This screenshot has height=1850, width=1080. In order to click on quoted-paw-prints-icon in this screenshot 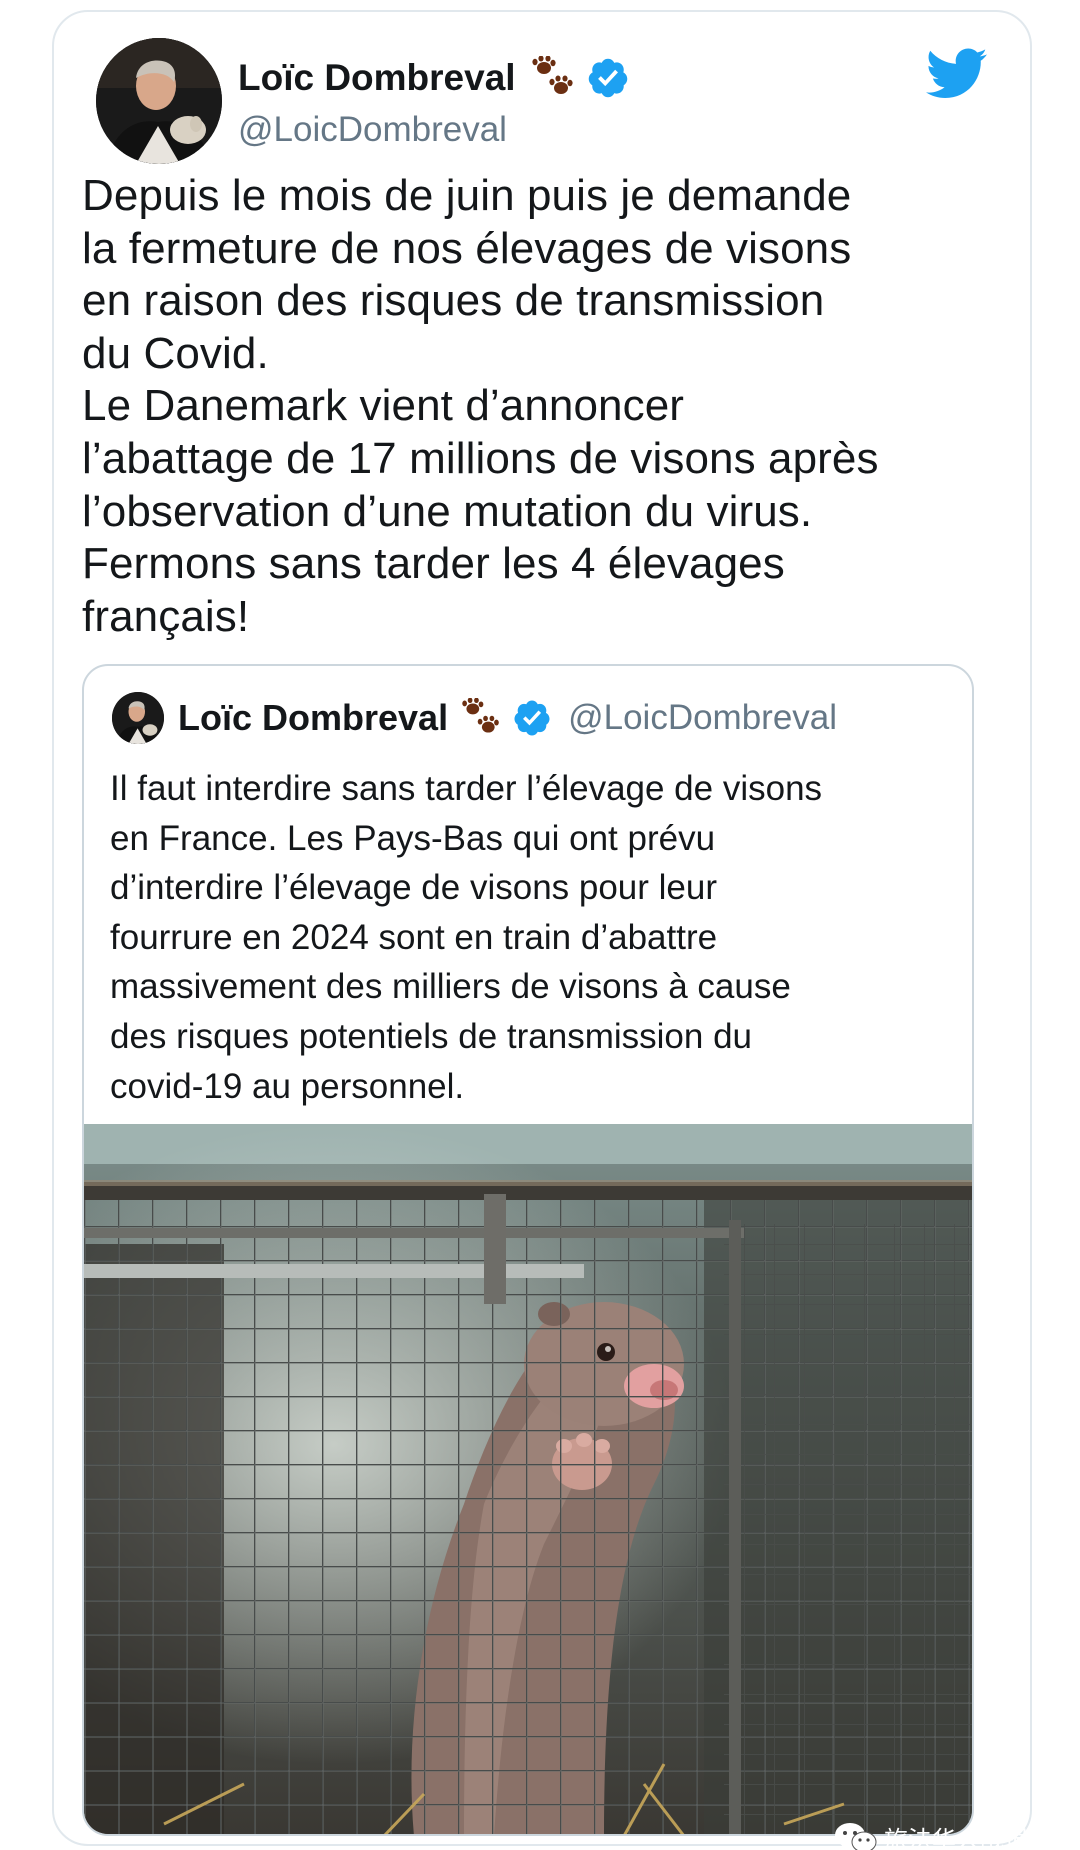, I will do `click(481, 717)`.